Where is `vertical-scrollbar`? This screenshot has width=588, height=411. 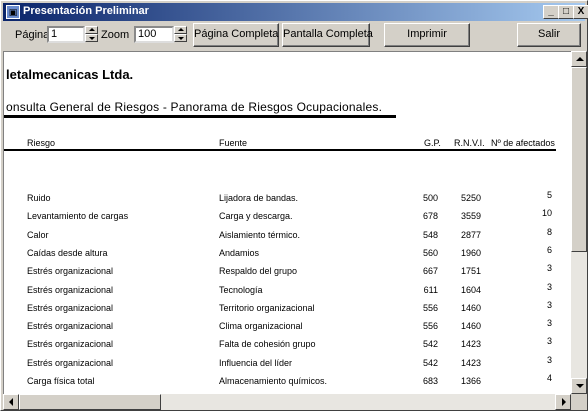
vertical-scrollbar is located at coordinates (579, 222).